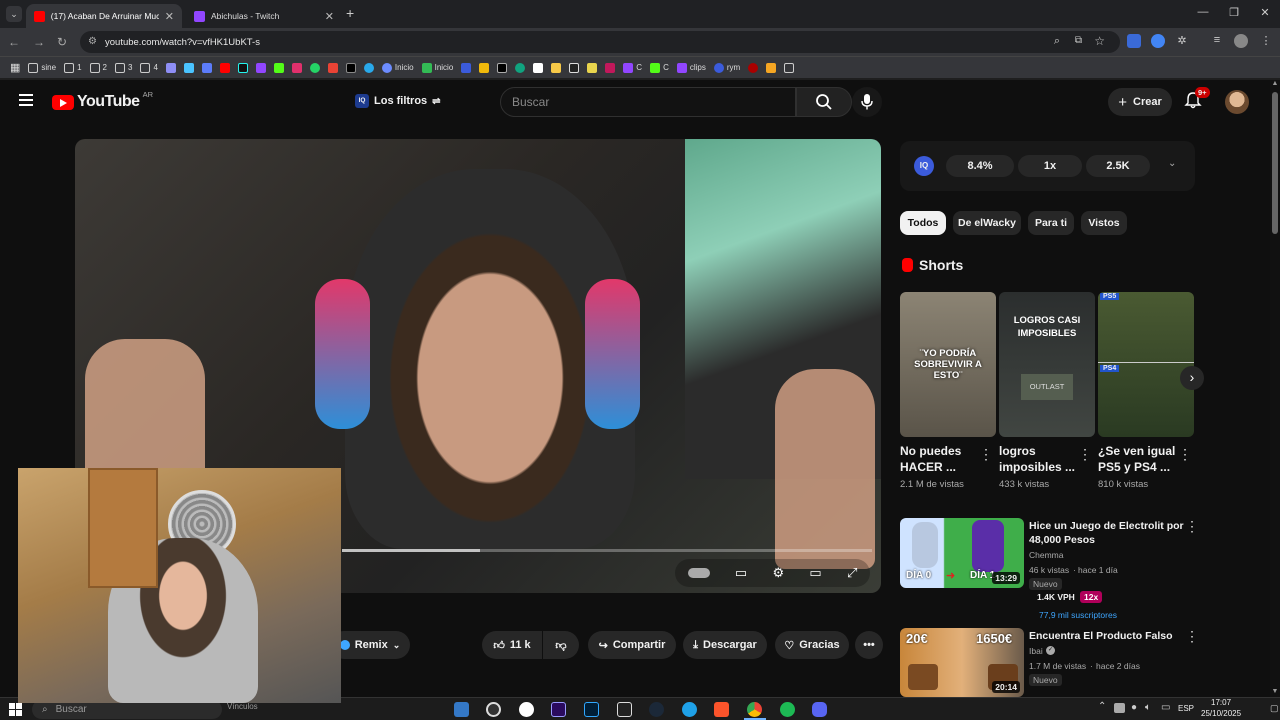 This screenshot has height=720, width=1280. Describe the element at coordinates (1197, 99) in the screenshot. I see `notifications-button: 9+` at that location.